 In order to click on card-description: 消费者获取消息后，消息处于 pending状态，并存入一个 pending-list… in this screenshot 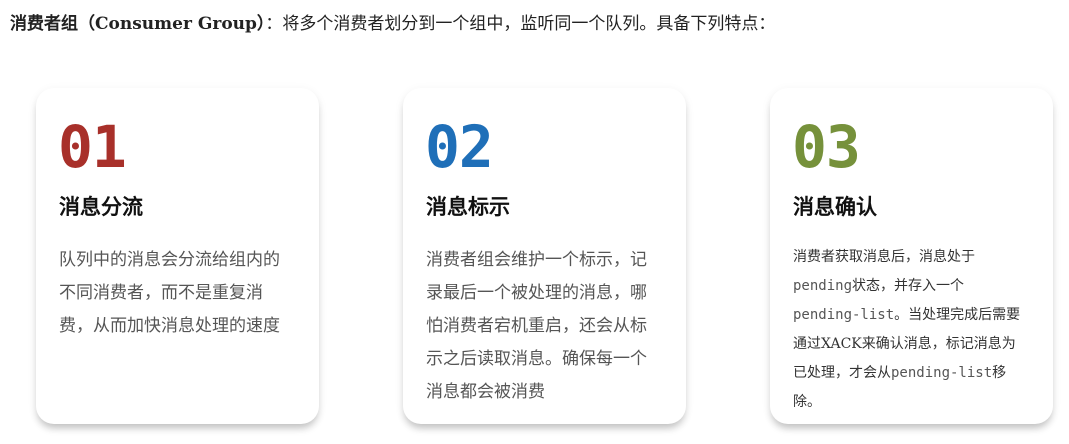, I will do `click(911, 330)`.